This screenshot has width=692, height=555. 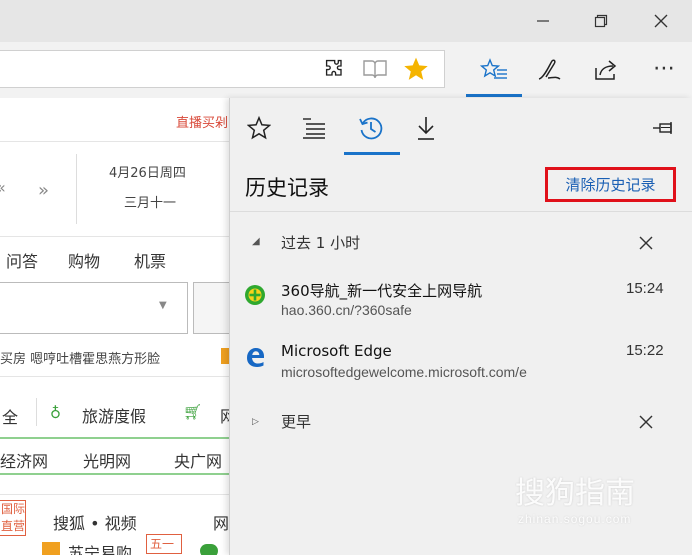 I want to click on tab-favorites, so click(x=259, y=128).